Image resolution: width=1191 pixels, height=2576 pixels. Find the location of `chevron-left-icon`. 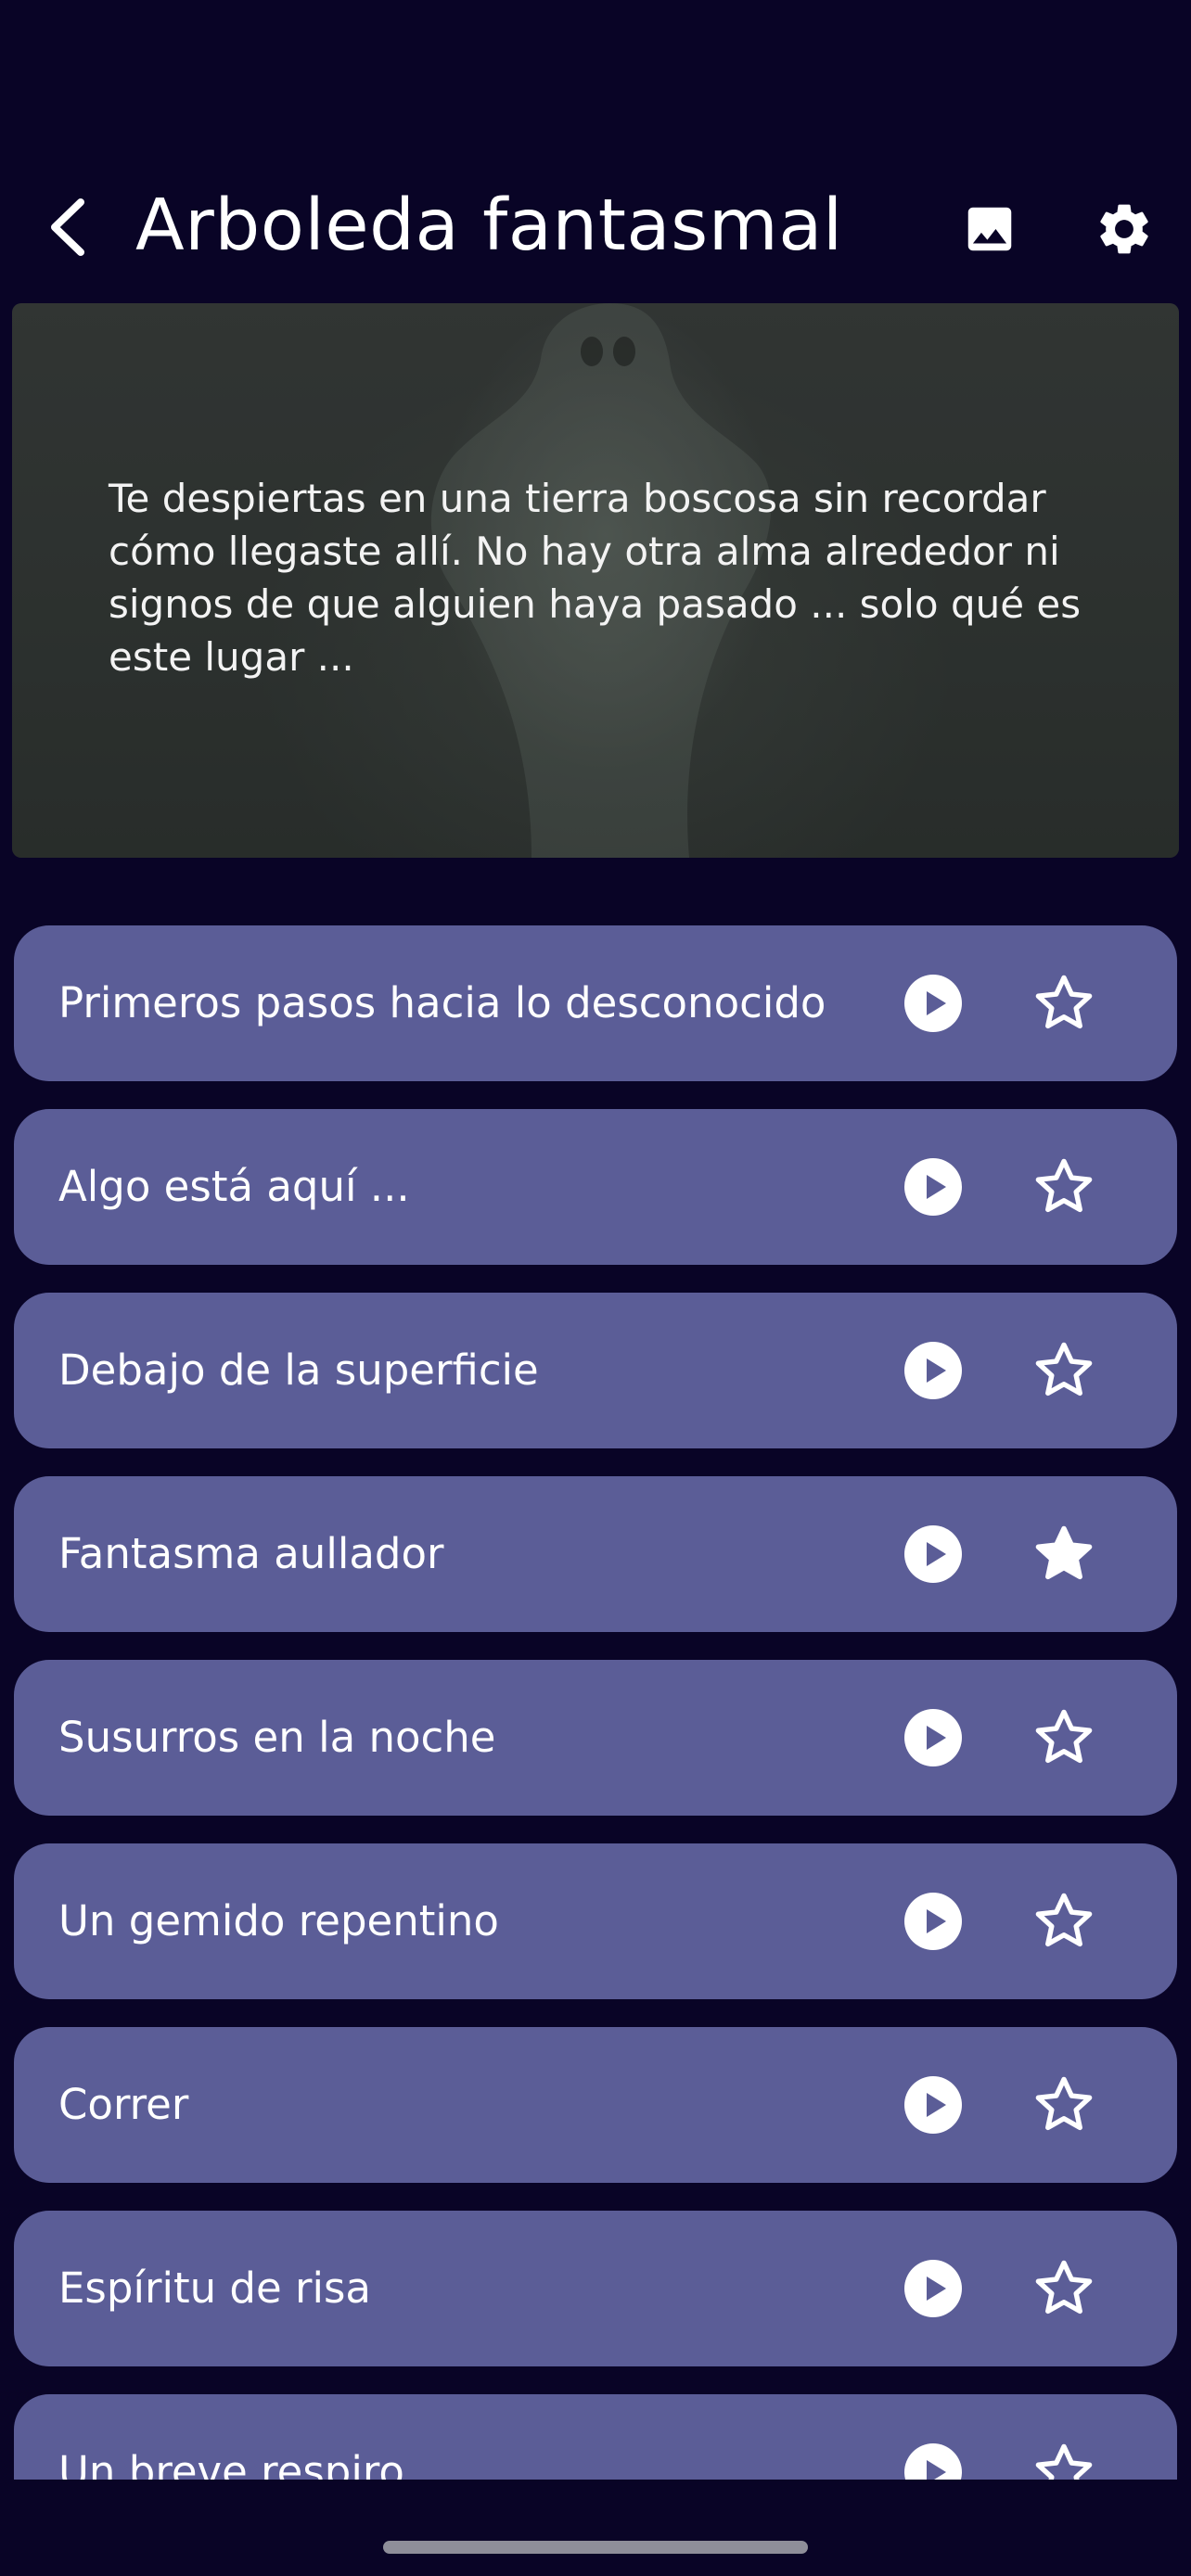

chevron-left-icon is located at coordinates (67, 227).